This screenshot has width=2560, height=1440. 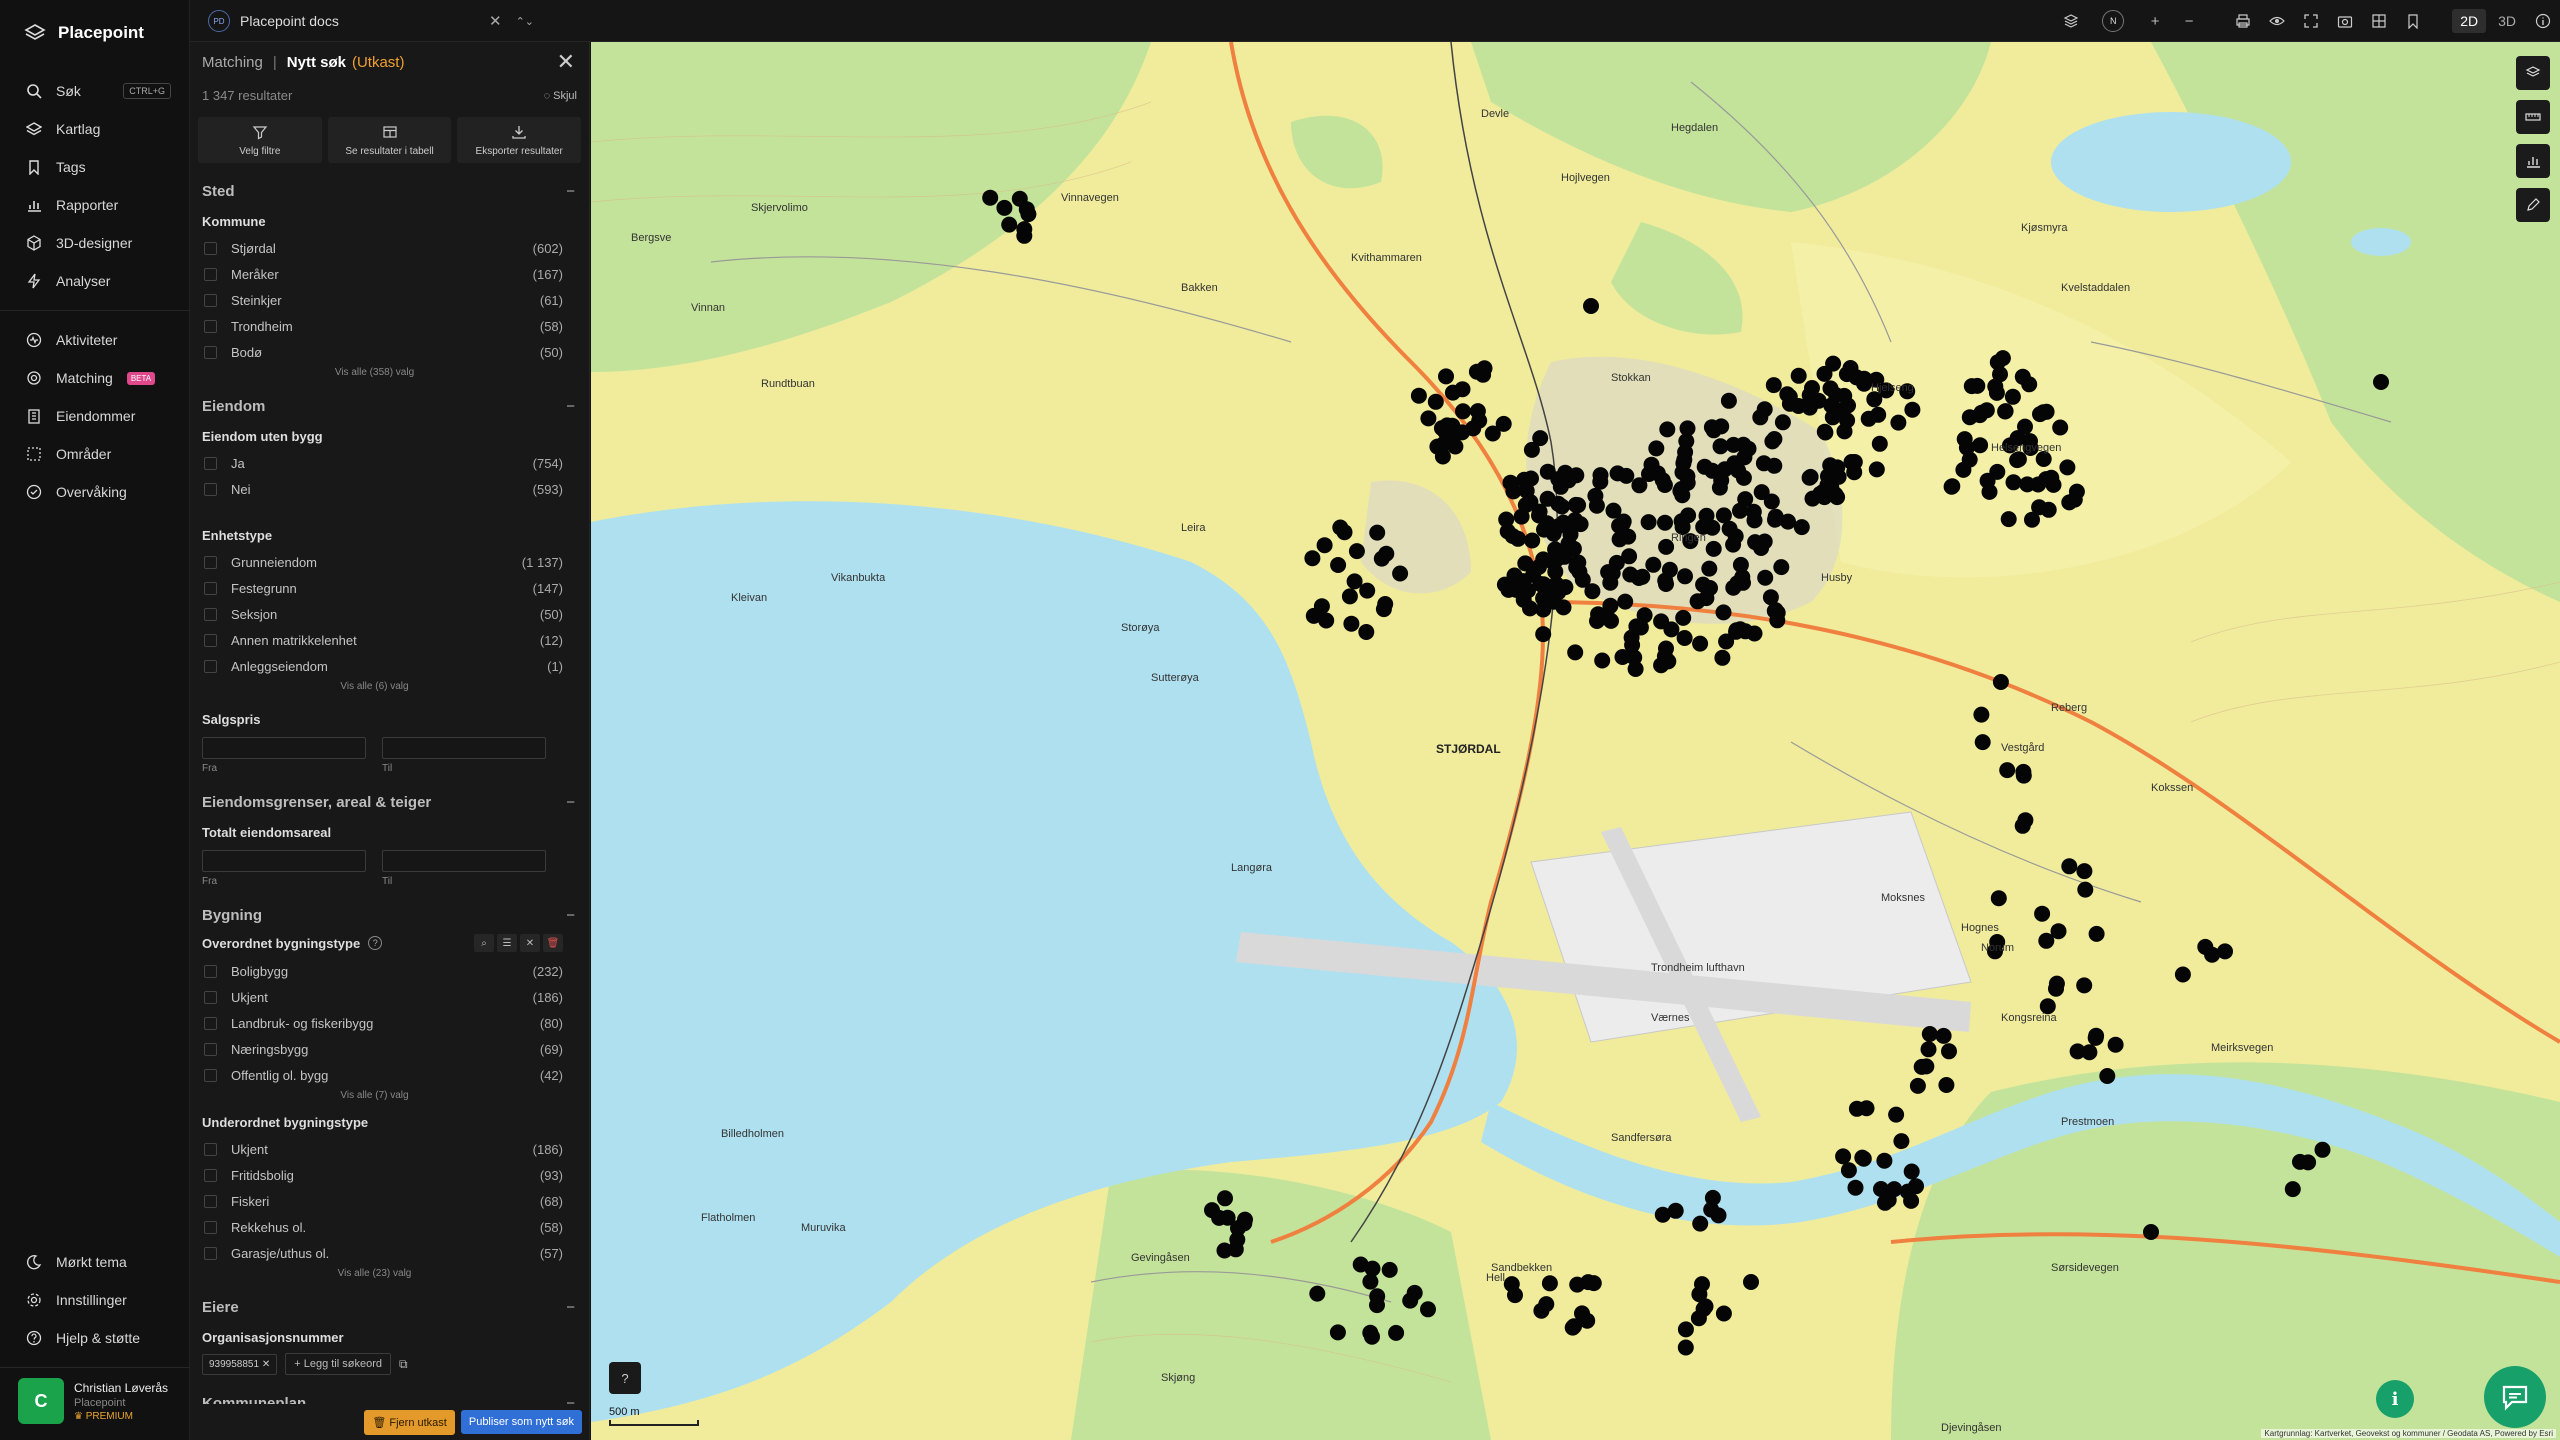 I want to click on eye-icon, so click(x=2277, y=21).